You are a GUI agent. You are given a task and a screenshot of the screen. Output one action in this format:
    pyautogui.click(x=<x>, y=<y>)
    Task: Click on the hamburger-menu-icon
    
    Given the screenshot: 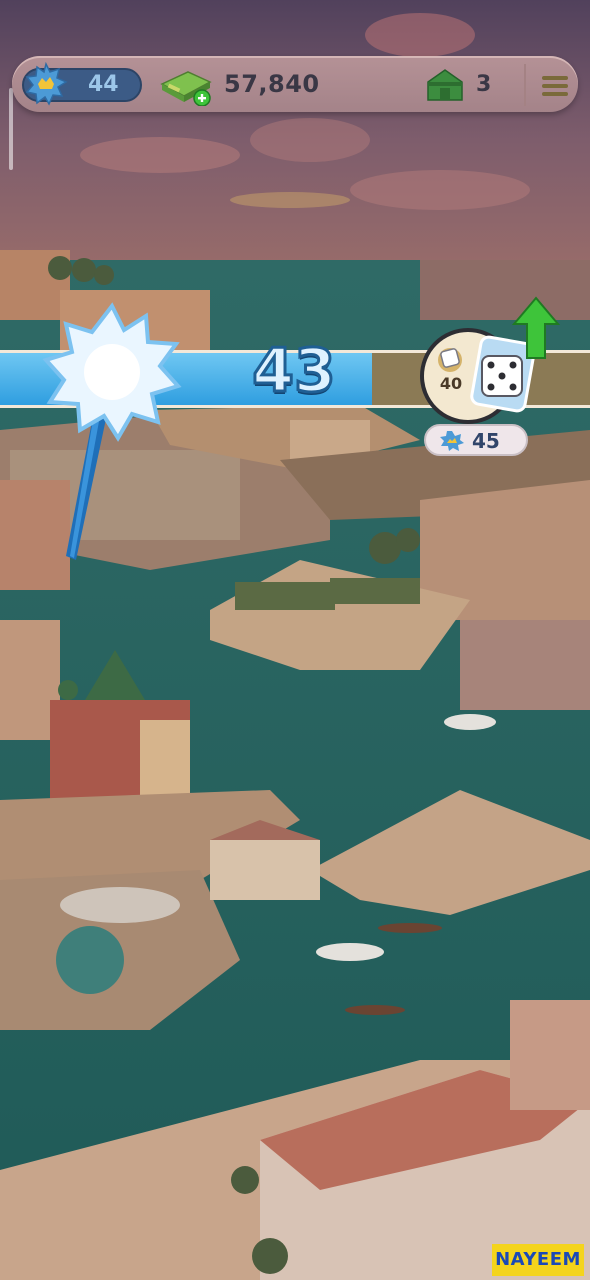 What is the action you would take?
    pyautogui.click(x=553, y=85)
    